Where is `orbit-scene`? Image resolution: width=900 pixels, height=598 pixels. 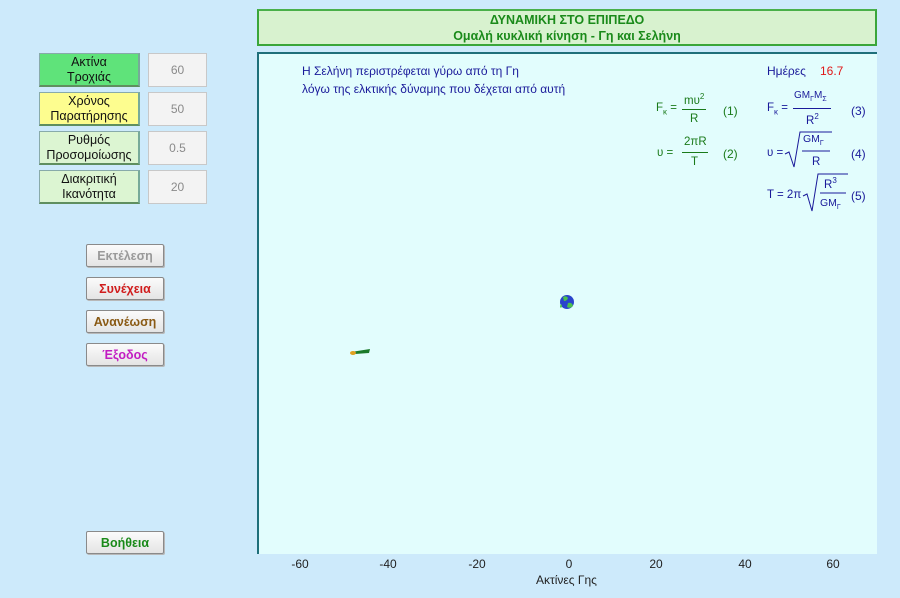 orbit-scene is located at coordinates (462, 325).